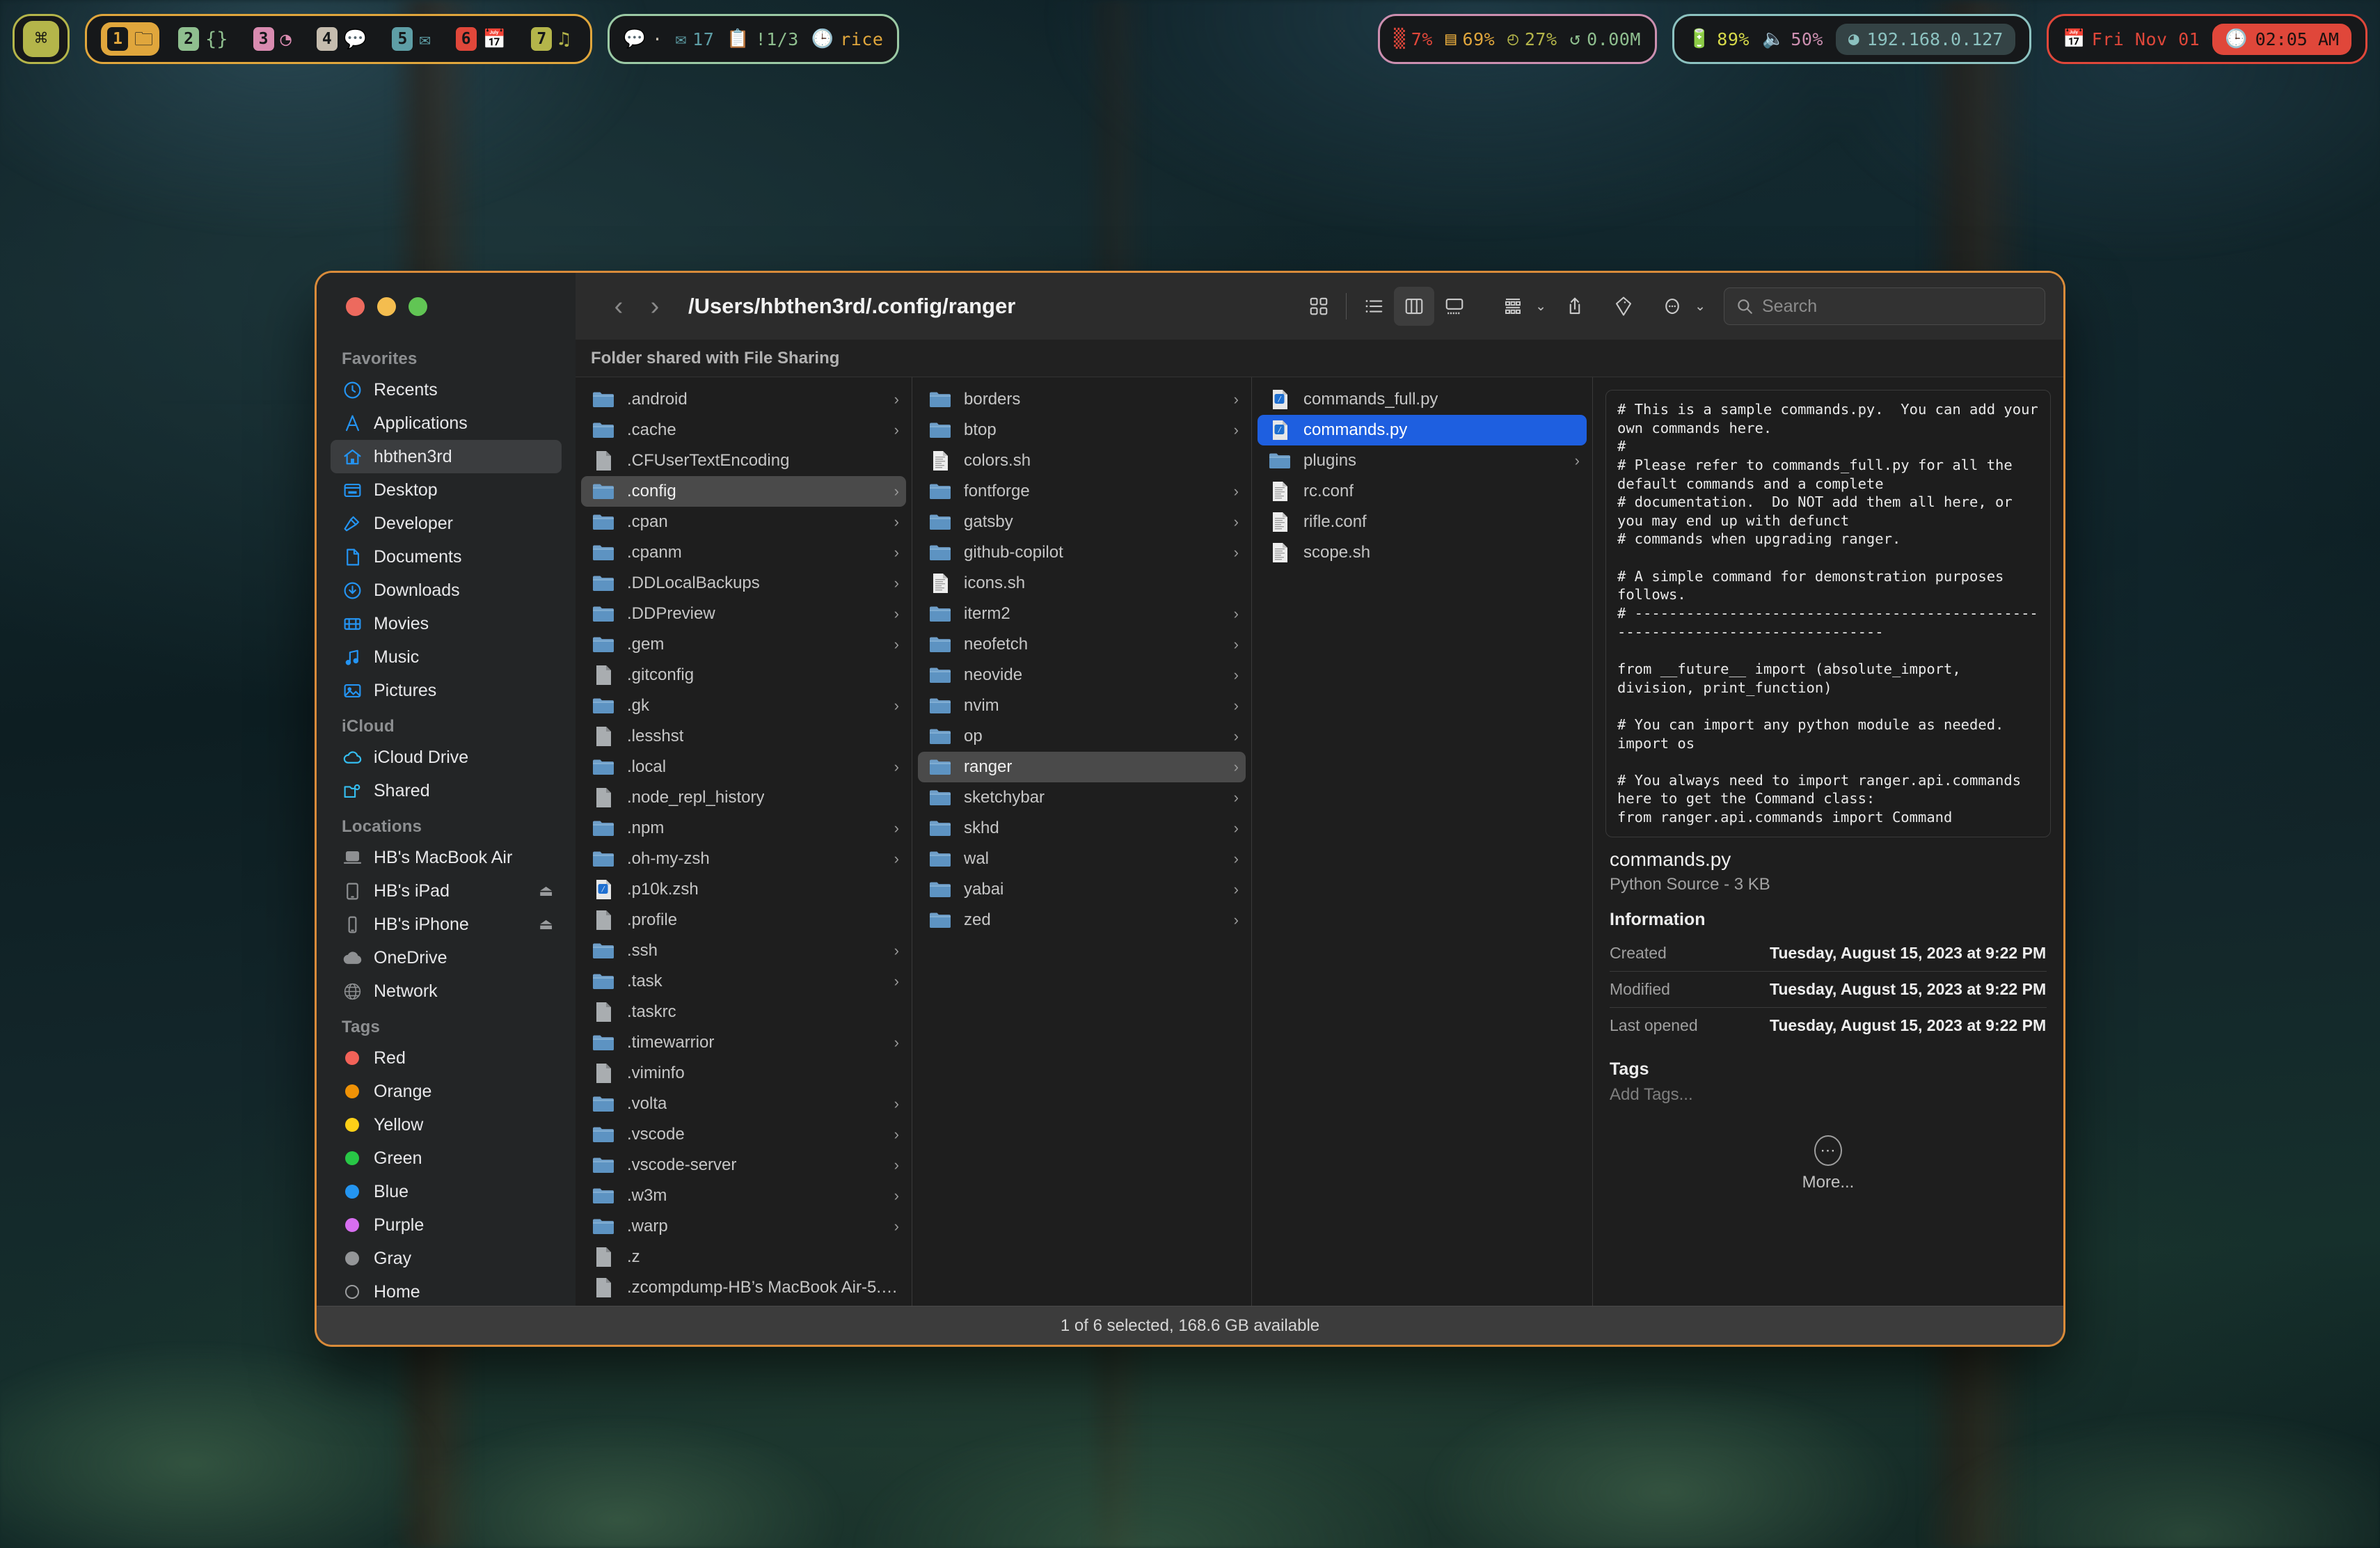 The image size is (2380, 1548). I want to click on cpu-stat: ▒ 7%, so click(1413, 39).